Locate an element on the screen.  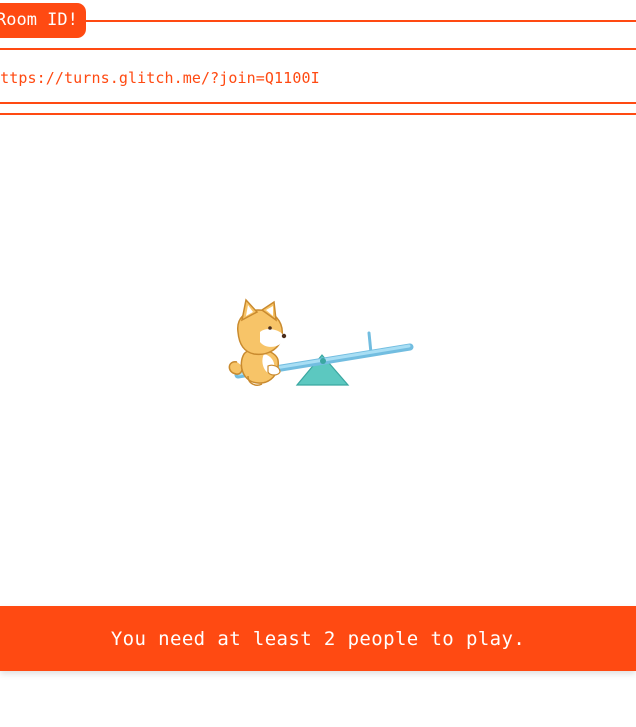
url-divider is located at coordinates (318, 114).